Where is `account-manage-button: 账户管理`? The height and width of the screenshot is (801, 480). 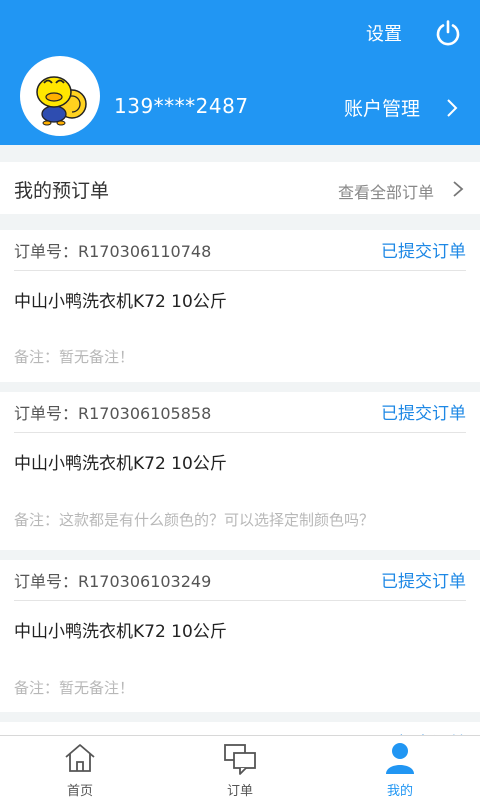
account-manage-button: 账户管理 is located at coordinates (382, 107).